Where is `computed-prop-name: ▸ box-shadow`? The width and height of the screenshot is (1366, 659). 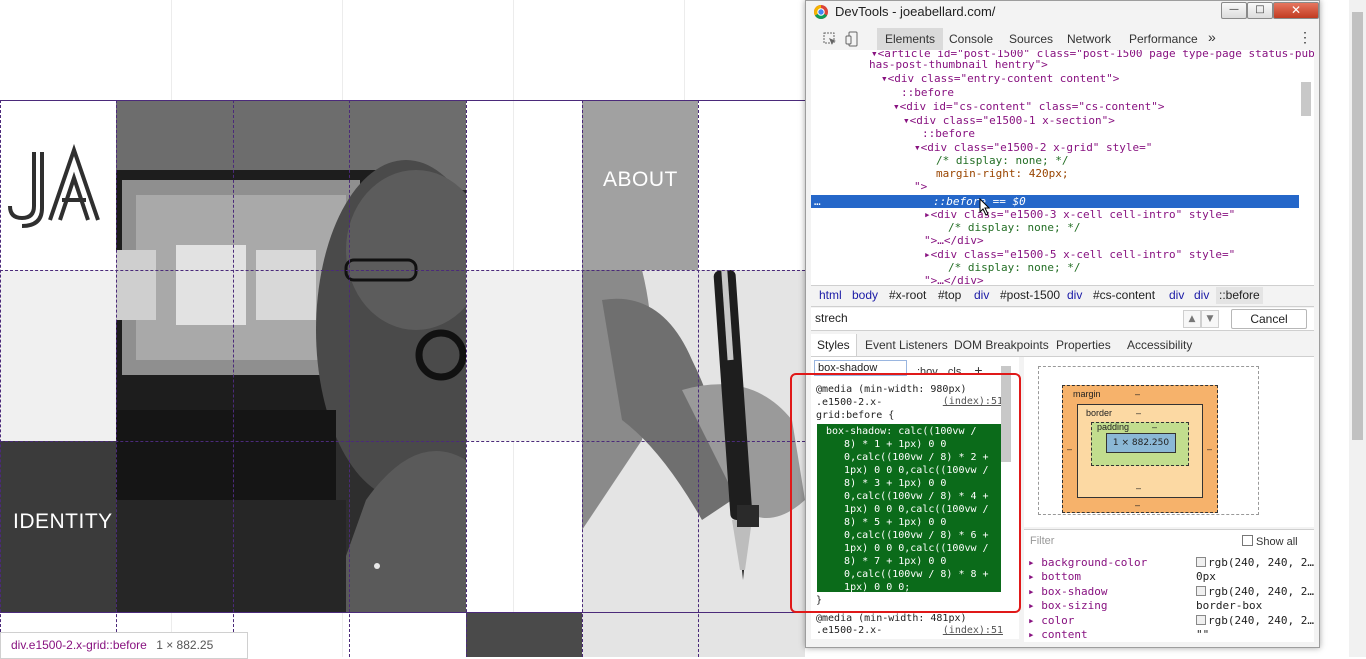 computed-prop-name: ▸ box-shadow is located at coordinates (1067, 591).